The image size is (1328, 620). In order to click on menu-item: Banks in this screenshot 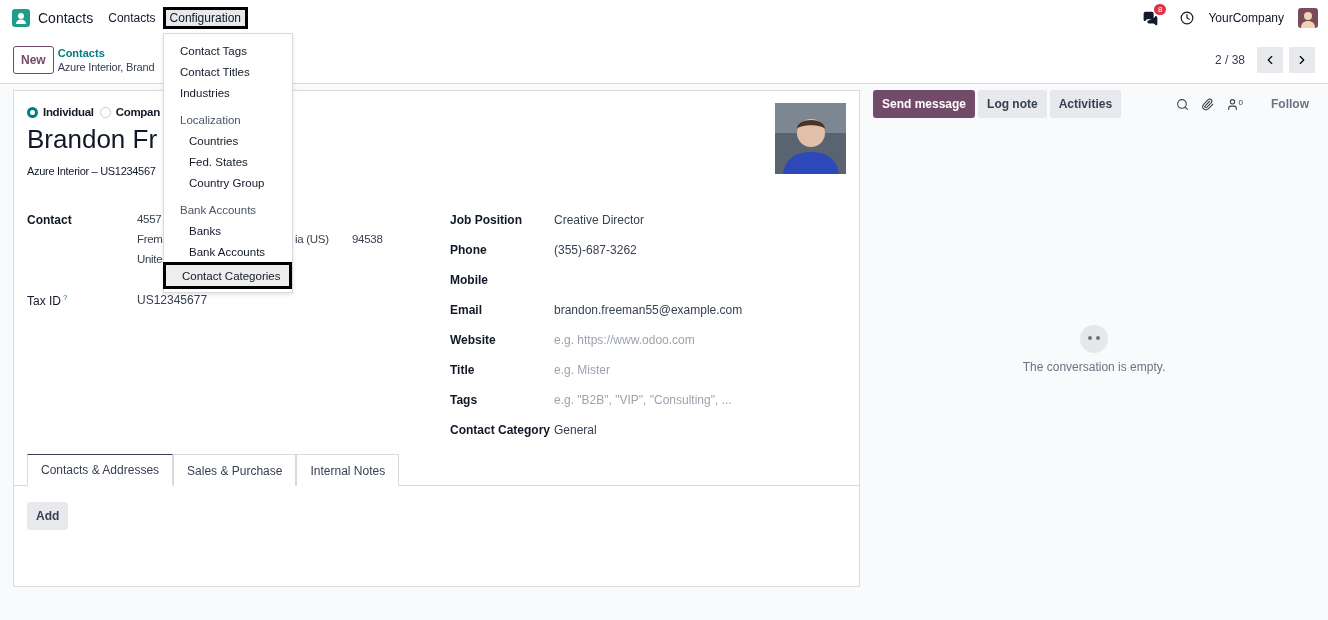, I will do `click(228, 230)`.